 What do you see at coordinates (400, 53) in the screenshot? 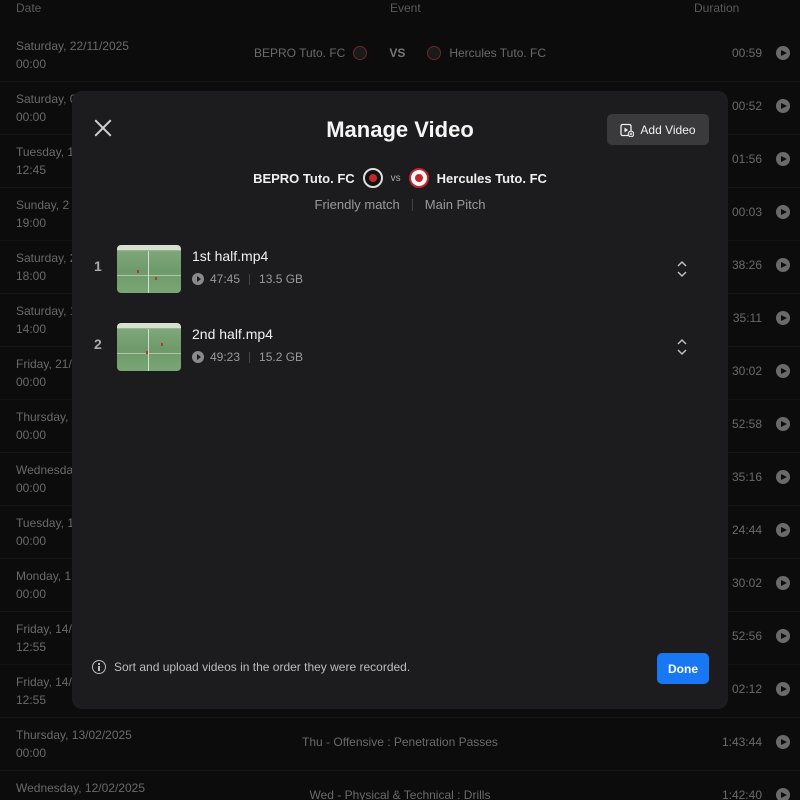
I see `row-event: BEPRO Tuto. FC VS Hercules Tuto. FC` at bounding box center [400, 53].